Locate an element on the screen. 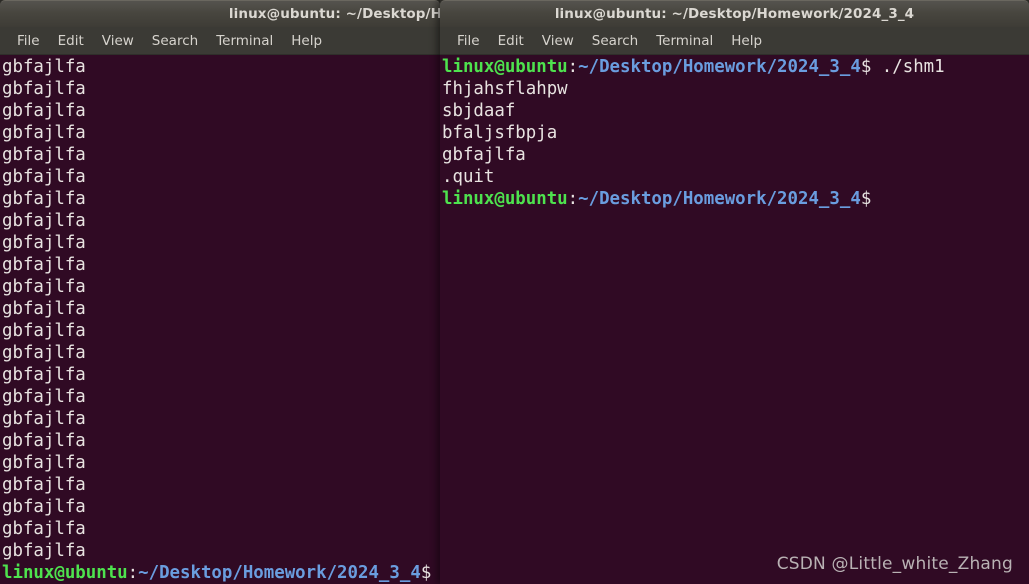  window-title-left: linux@ubuntu: ~/Desktop/H is located at coordinates (334, 14).